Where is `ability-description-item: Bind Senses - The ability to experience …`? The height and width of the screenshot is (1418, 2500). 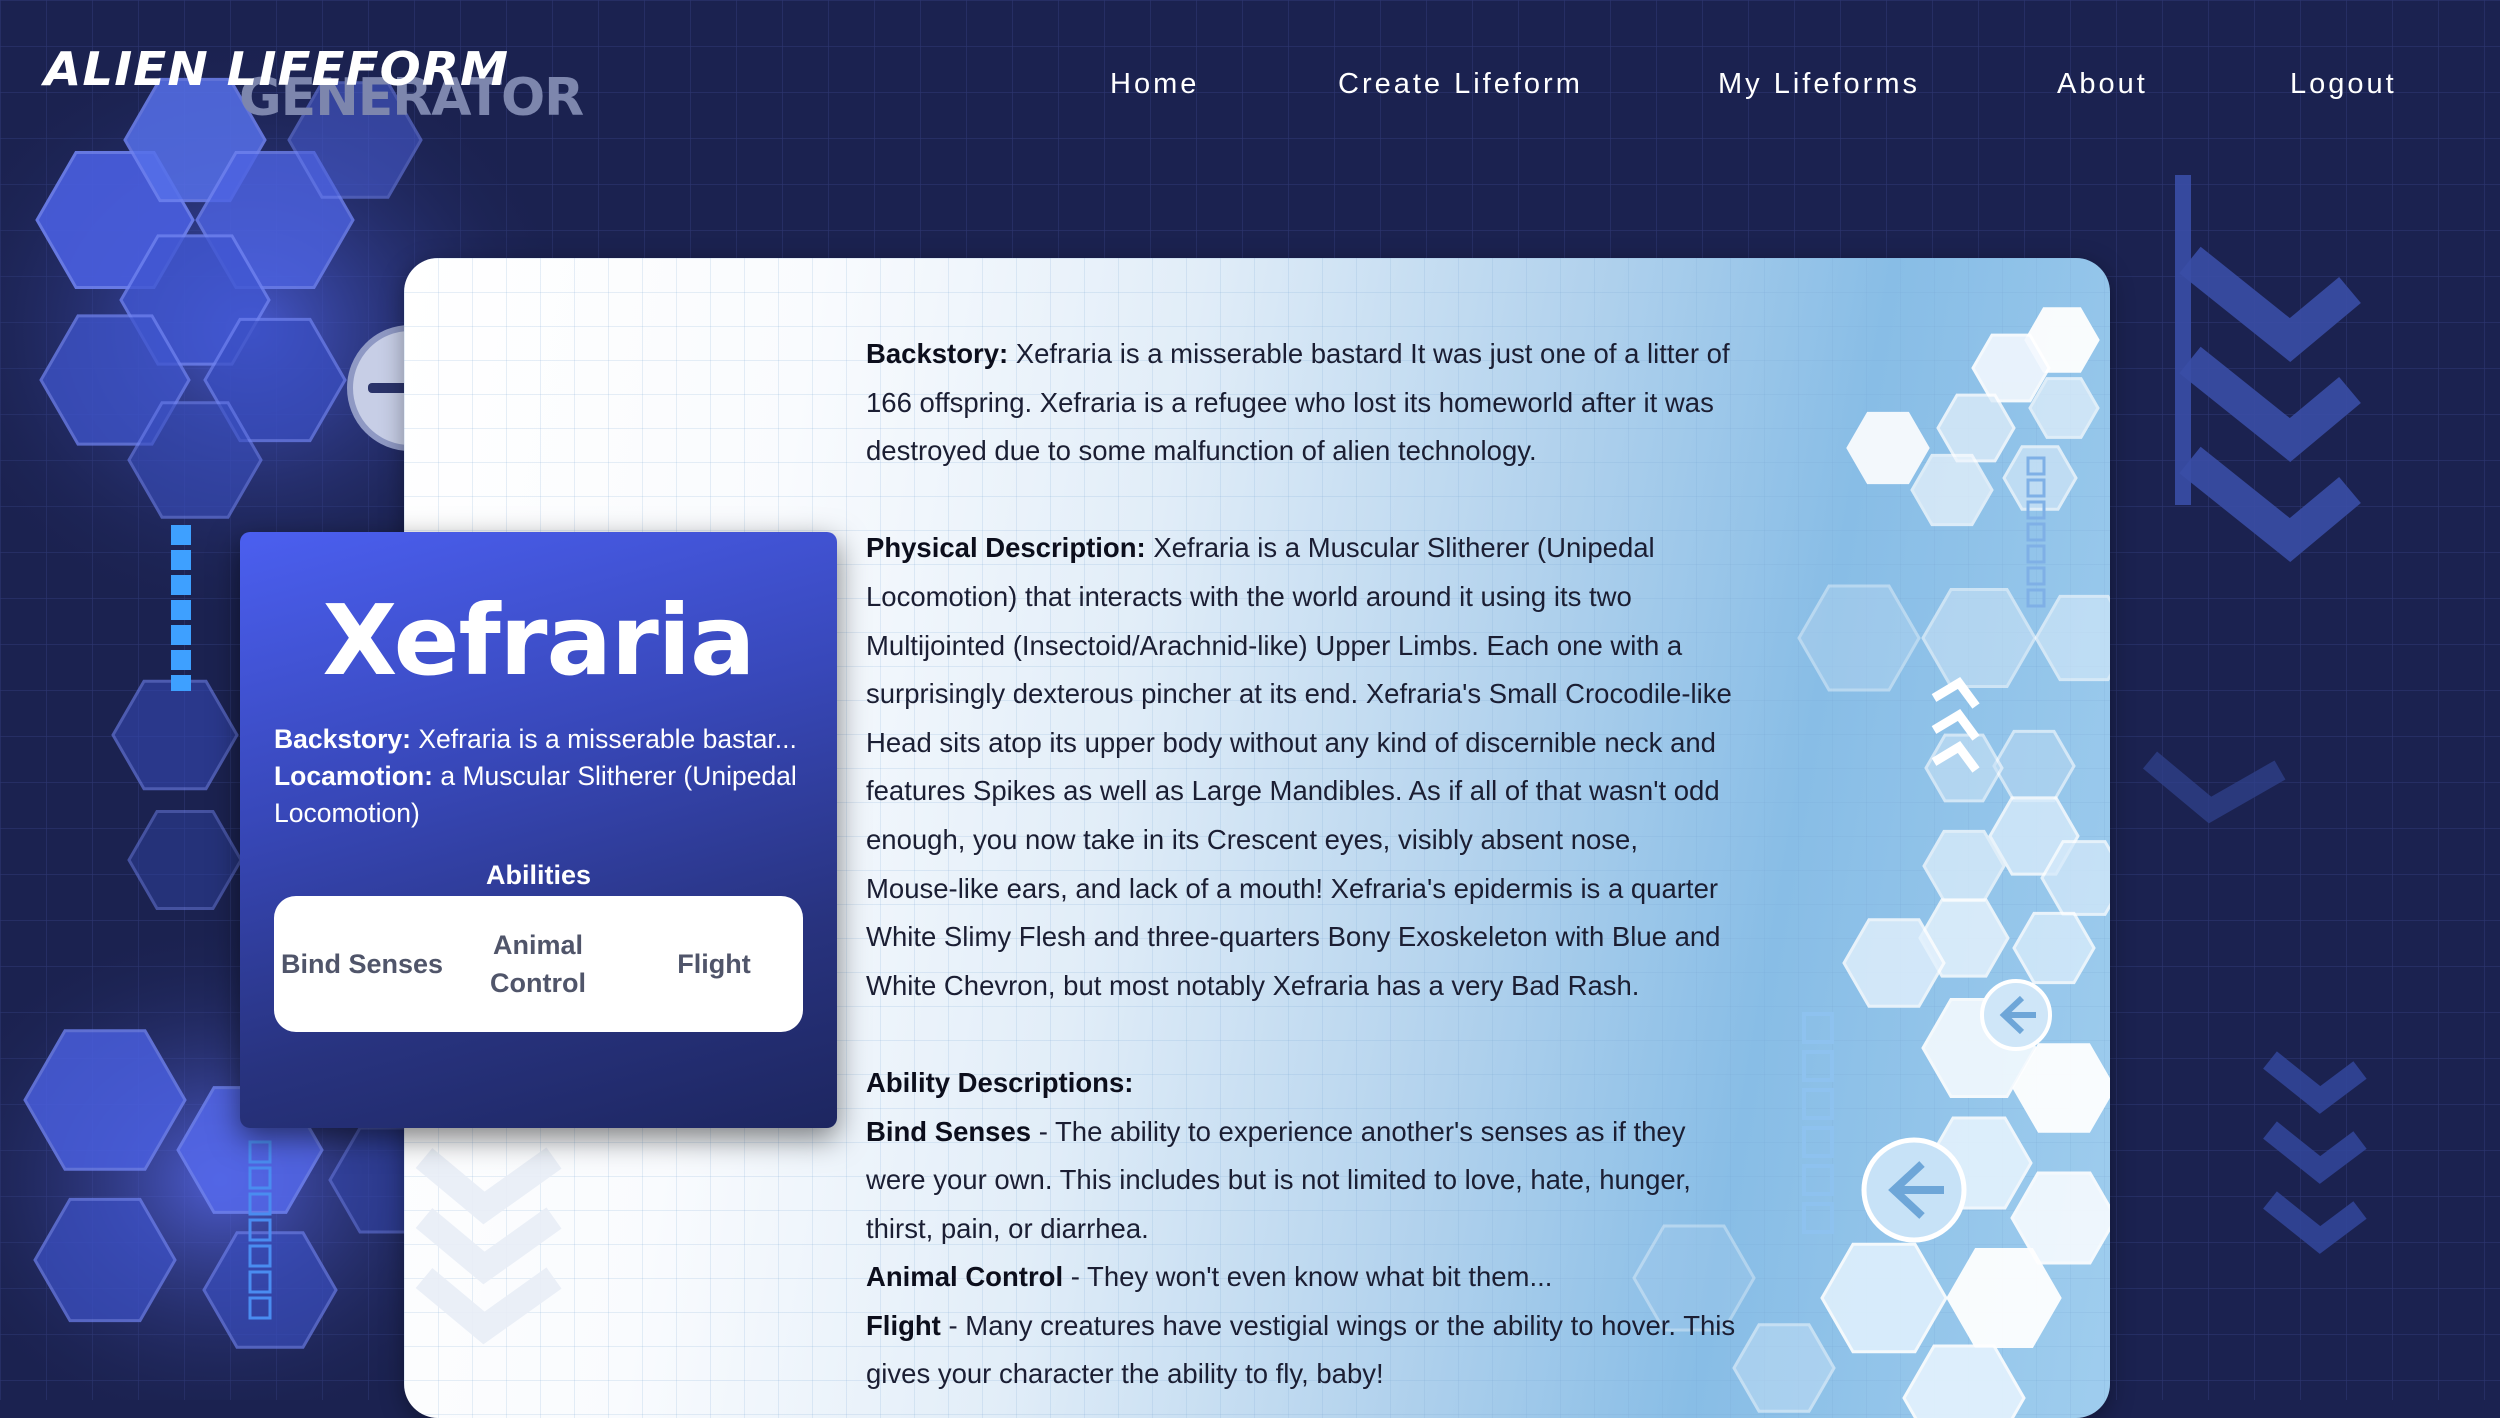
ability-description-item: Bind Senses - The ability to experience … is located at coordinates (1301, 1181).